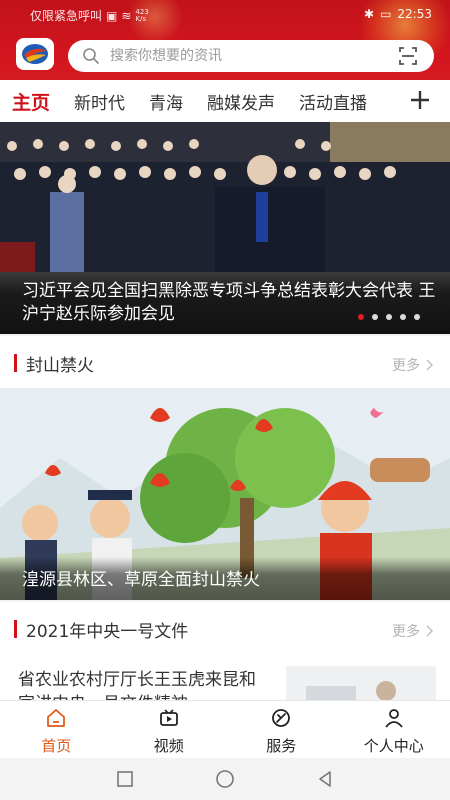 The image size is (450, 800). What do you see at coordinates (31, 101) in the screenshot?
I see `tab-home: 主页` at bounding box center [31, 101].